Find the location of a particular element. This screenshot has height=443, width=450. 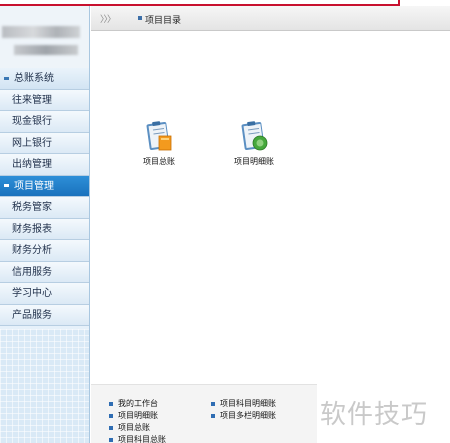

sidebar-item-label: 税务管家 is located at coordinates (32, 207).